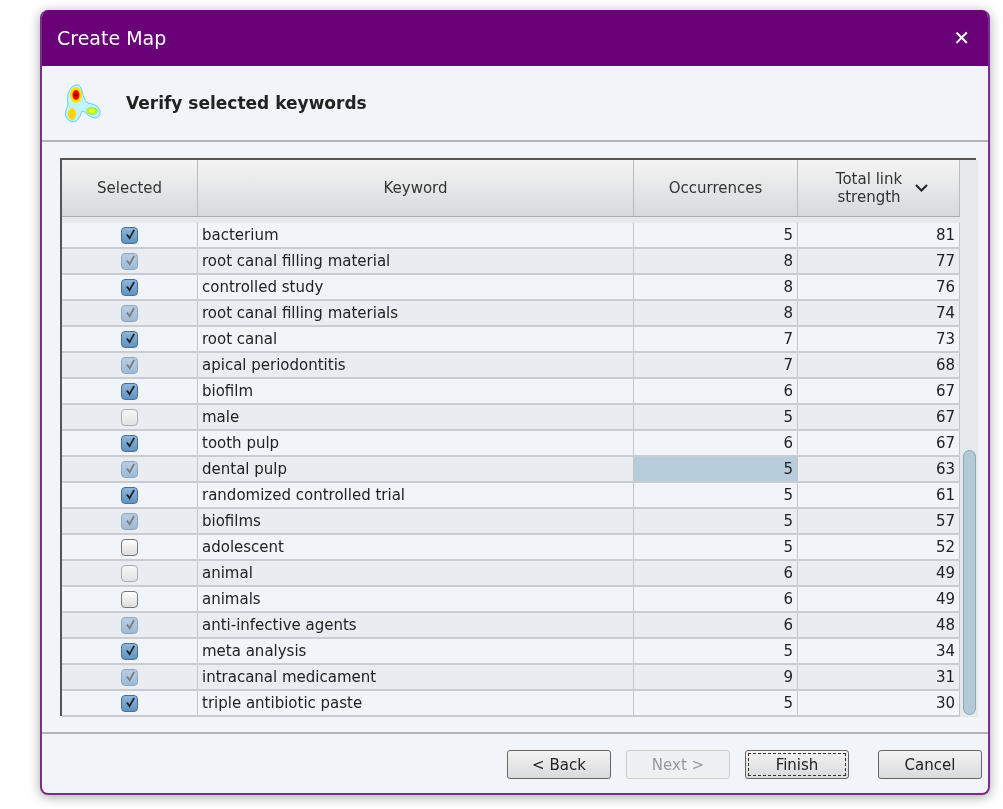 Image resolution: width=1003 pixels, height=809 pixels. Describe the element at coordinates (559, 764) in the screenshot. I see `wizard-button: < Back` at that location.